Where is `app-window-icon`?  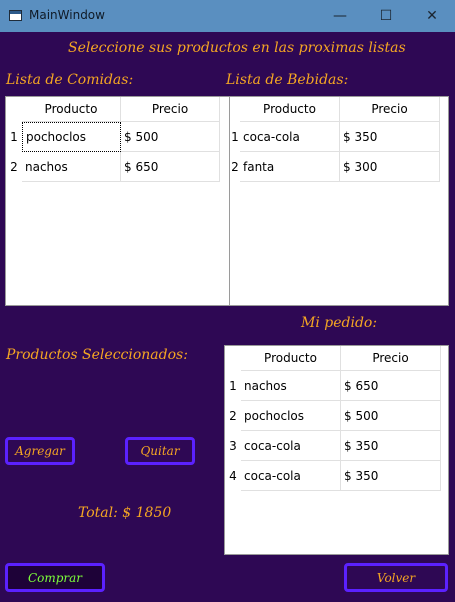 app-window-icon is located at coordinates (15, 15).